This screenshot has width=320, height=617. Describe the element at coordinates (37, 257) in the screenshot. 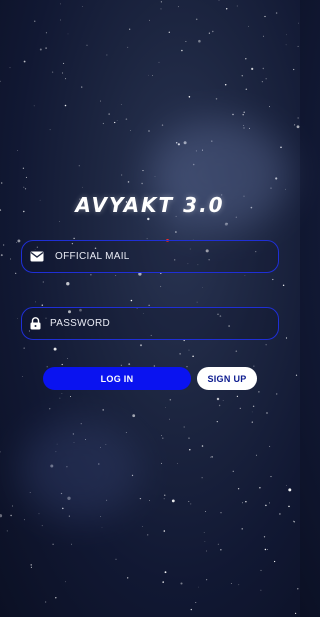

I see `mail-icon` at that location.